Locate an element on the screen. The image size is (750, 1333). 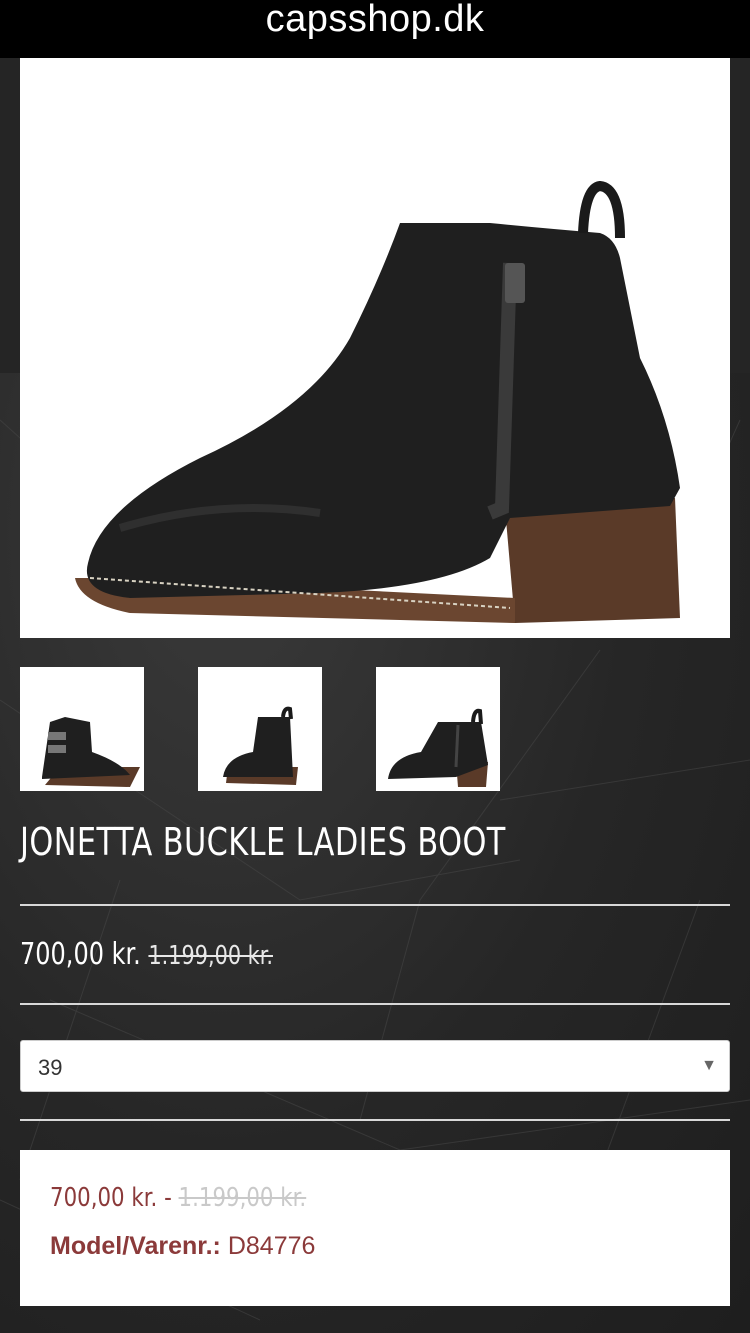
size-select-value: 39 is located at coordinates (50, 1067).